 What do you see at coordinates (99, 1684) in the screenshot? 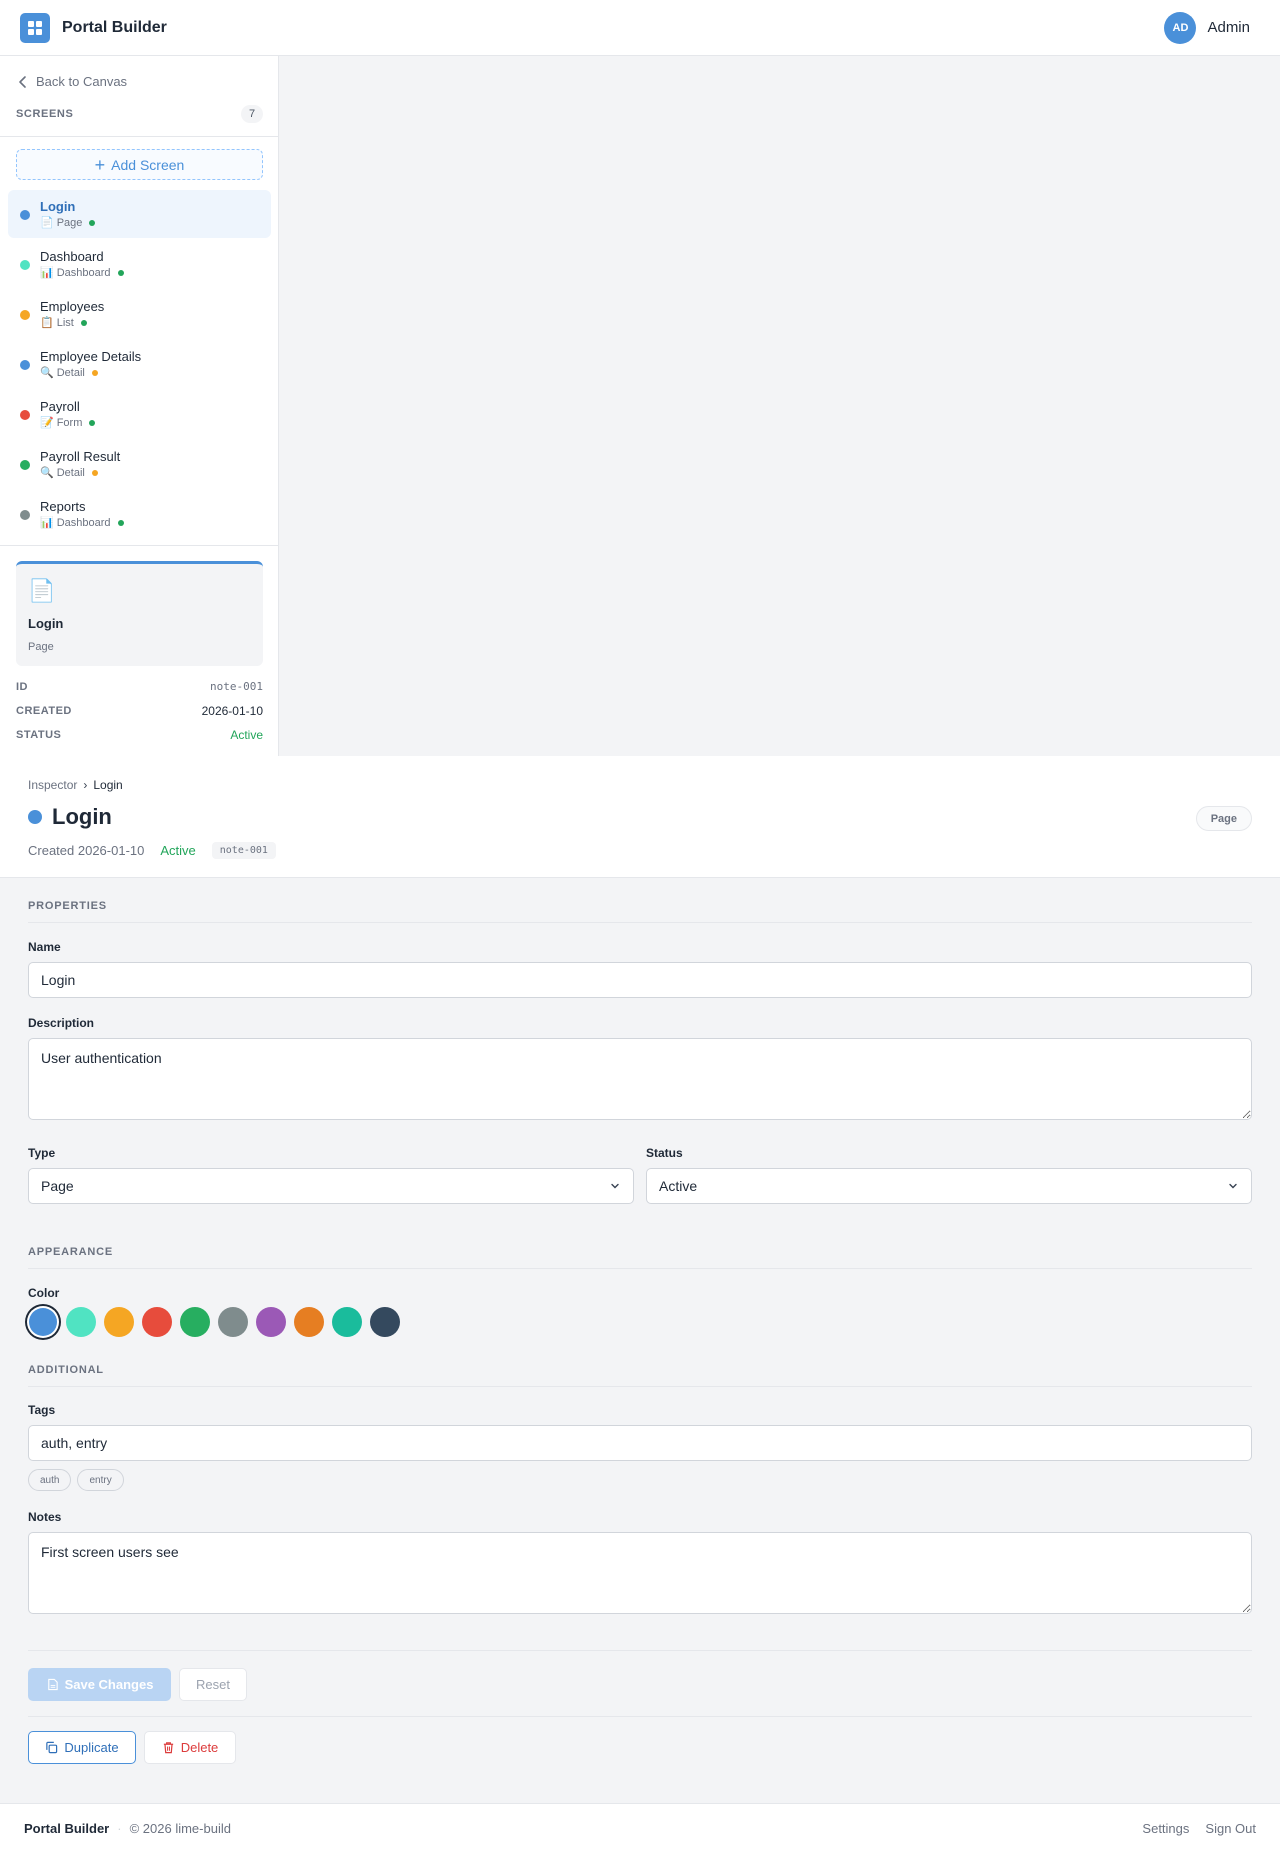
I see `save-changes-button: Save Changes` at bounding box center [99, 1684].